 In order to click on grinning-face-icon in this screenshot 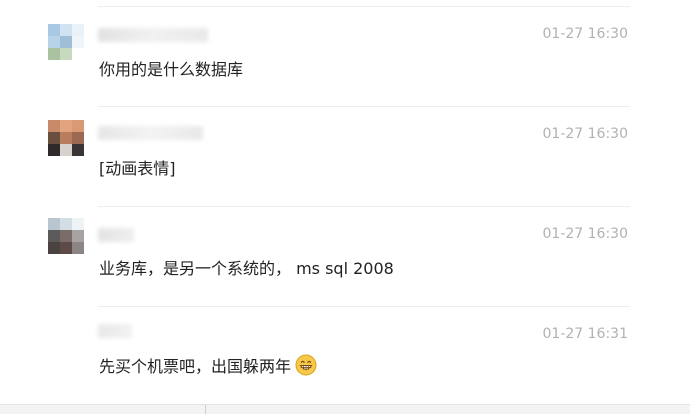, I will do `click(306, 365)`.